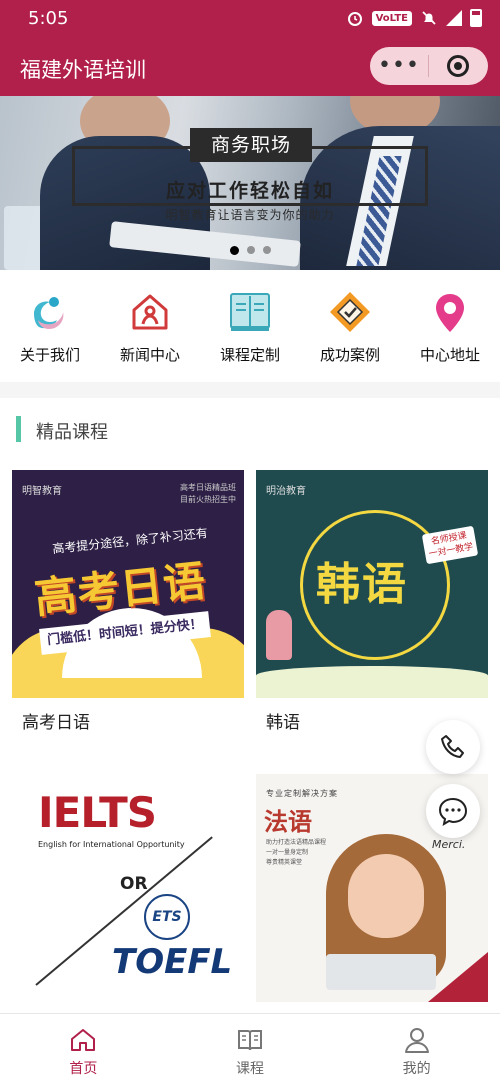  I want to click on more-button: •••, so click(399, 66).